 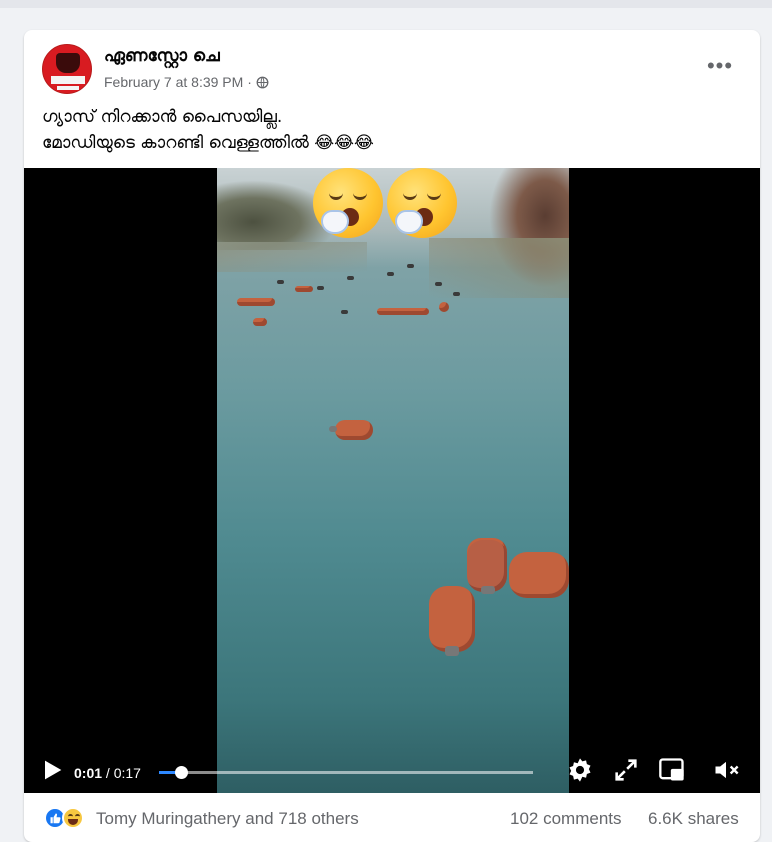 What do you see at coordinates (182, 772) in the screenshot?
I see `seek-bar-handle` at bounding box center [182, 772].